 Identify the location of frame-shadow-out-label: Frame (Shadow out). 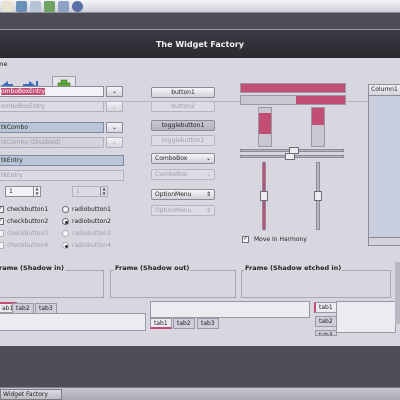
(152, 268).